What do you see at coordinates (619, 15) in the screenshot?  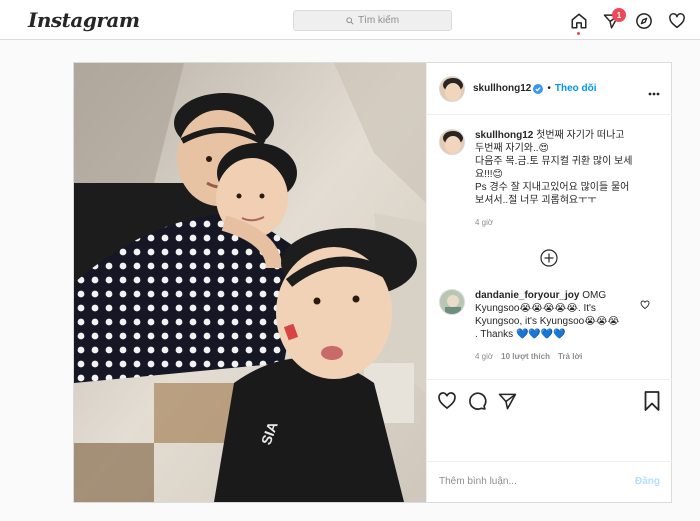 I see `notification-badge: 1` at bounding box center [619, 15].